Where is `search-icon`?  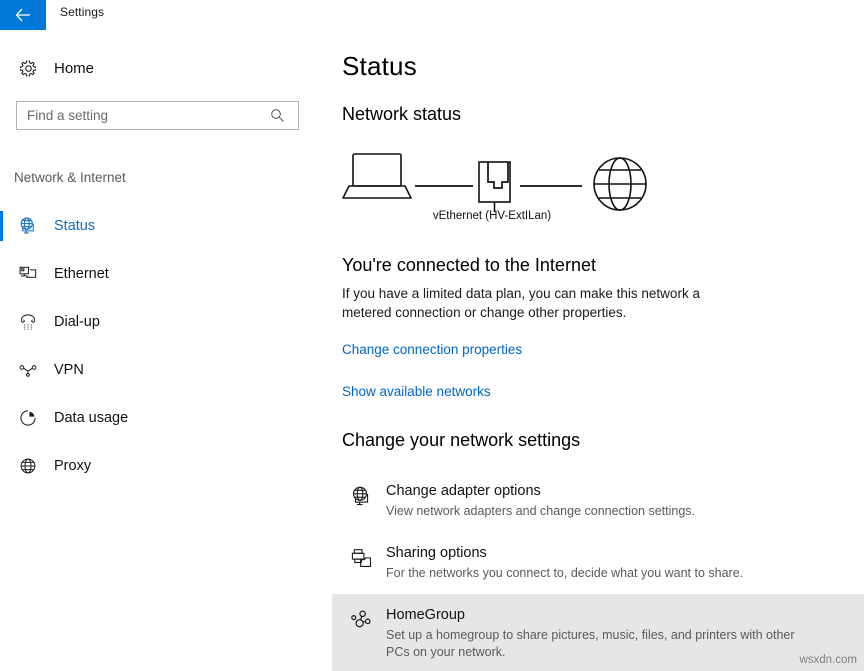
search-icon is located at coordinates (277, 115).